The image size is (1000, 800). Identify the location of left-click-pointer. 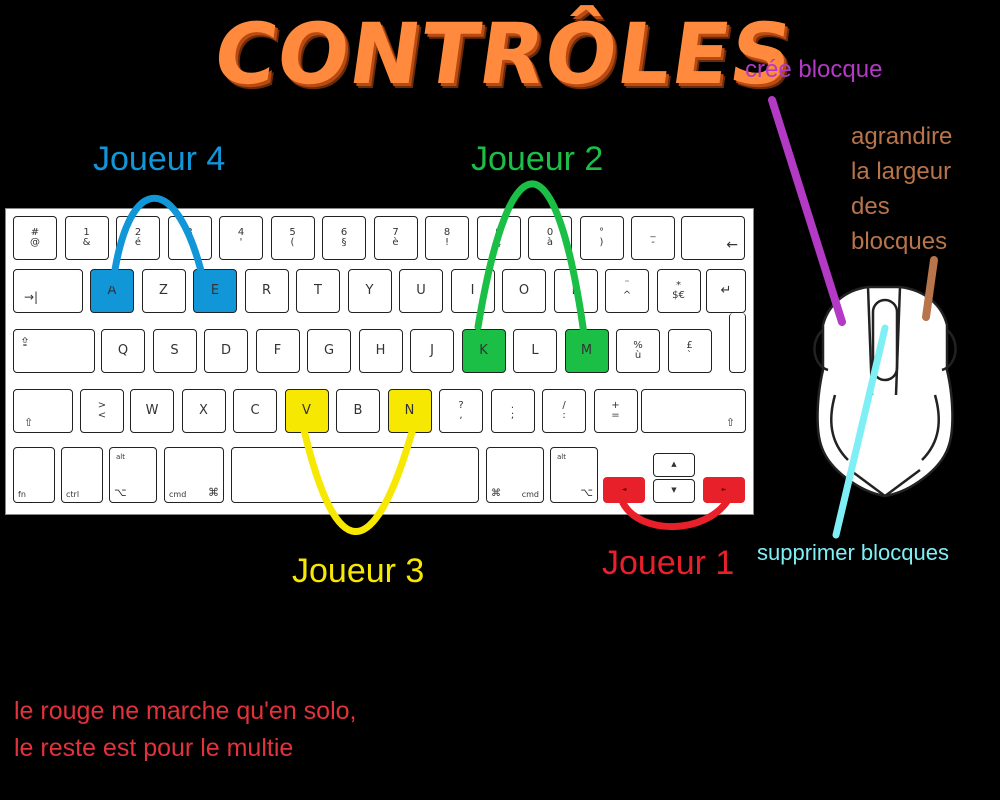
(807, 211).